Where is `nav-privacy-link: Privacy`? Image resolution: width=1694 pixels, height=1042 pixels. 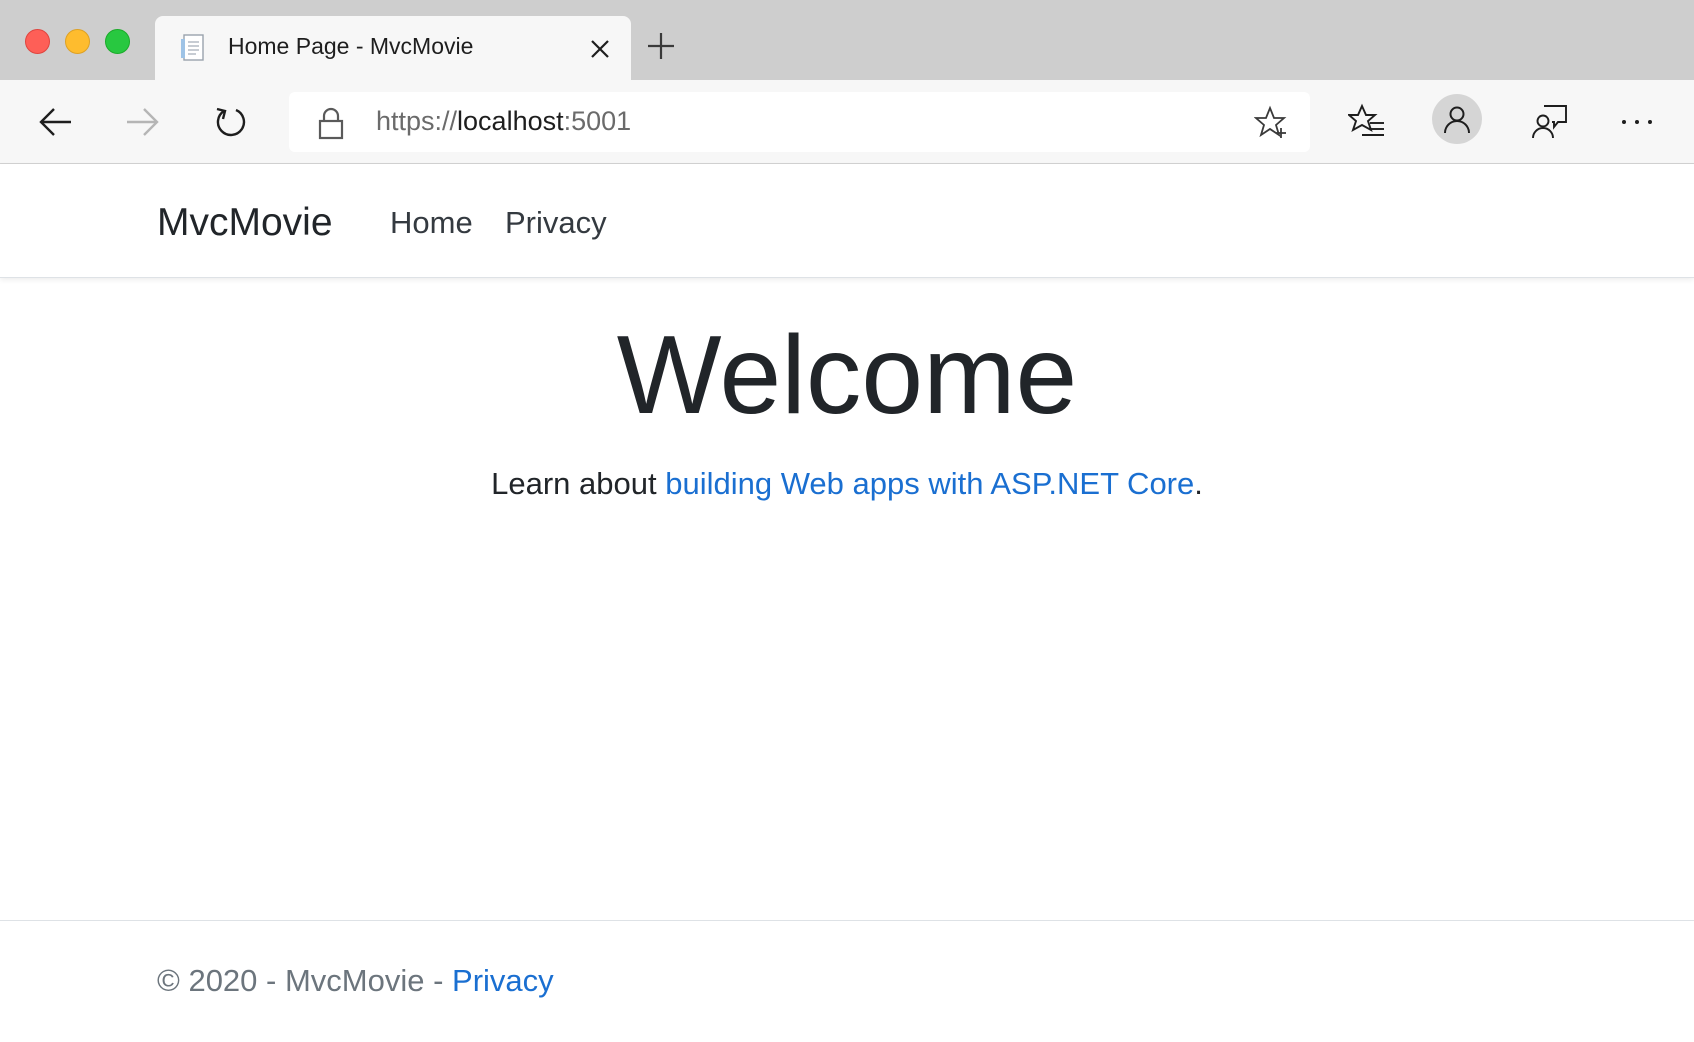 nav-privacy-link: Privacy is located at coordinates (556, 223).